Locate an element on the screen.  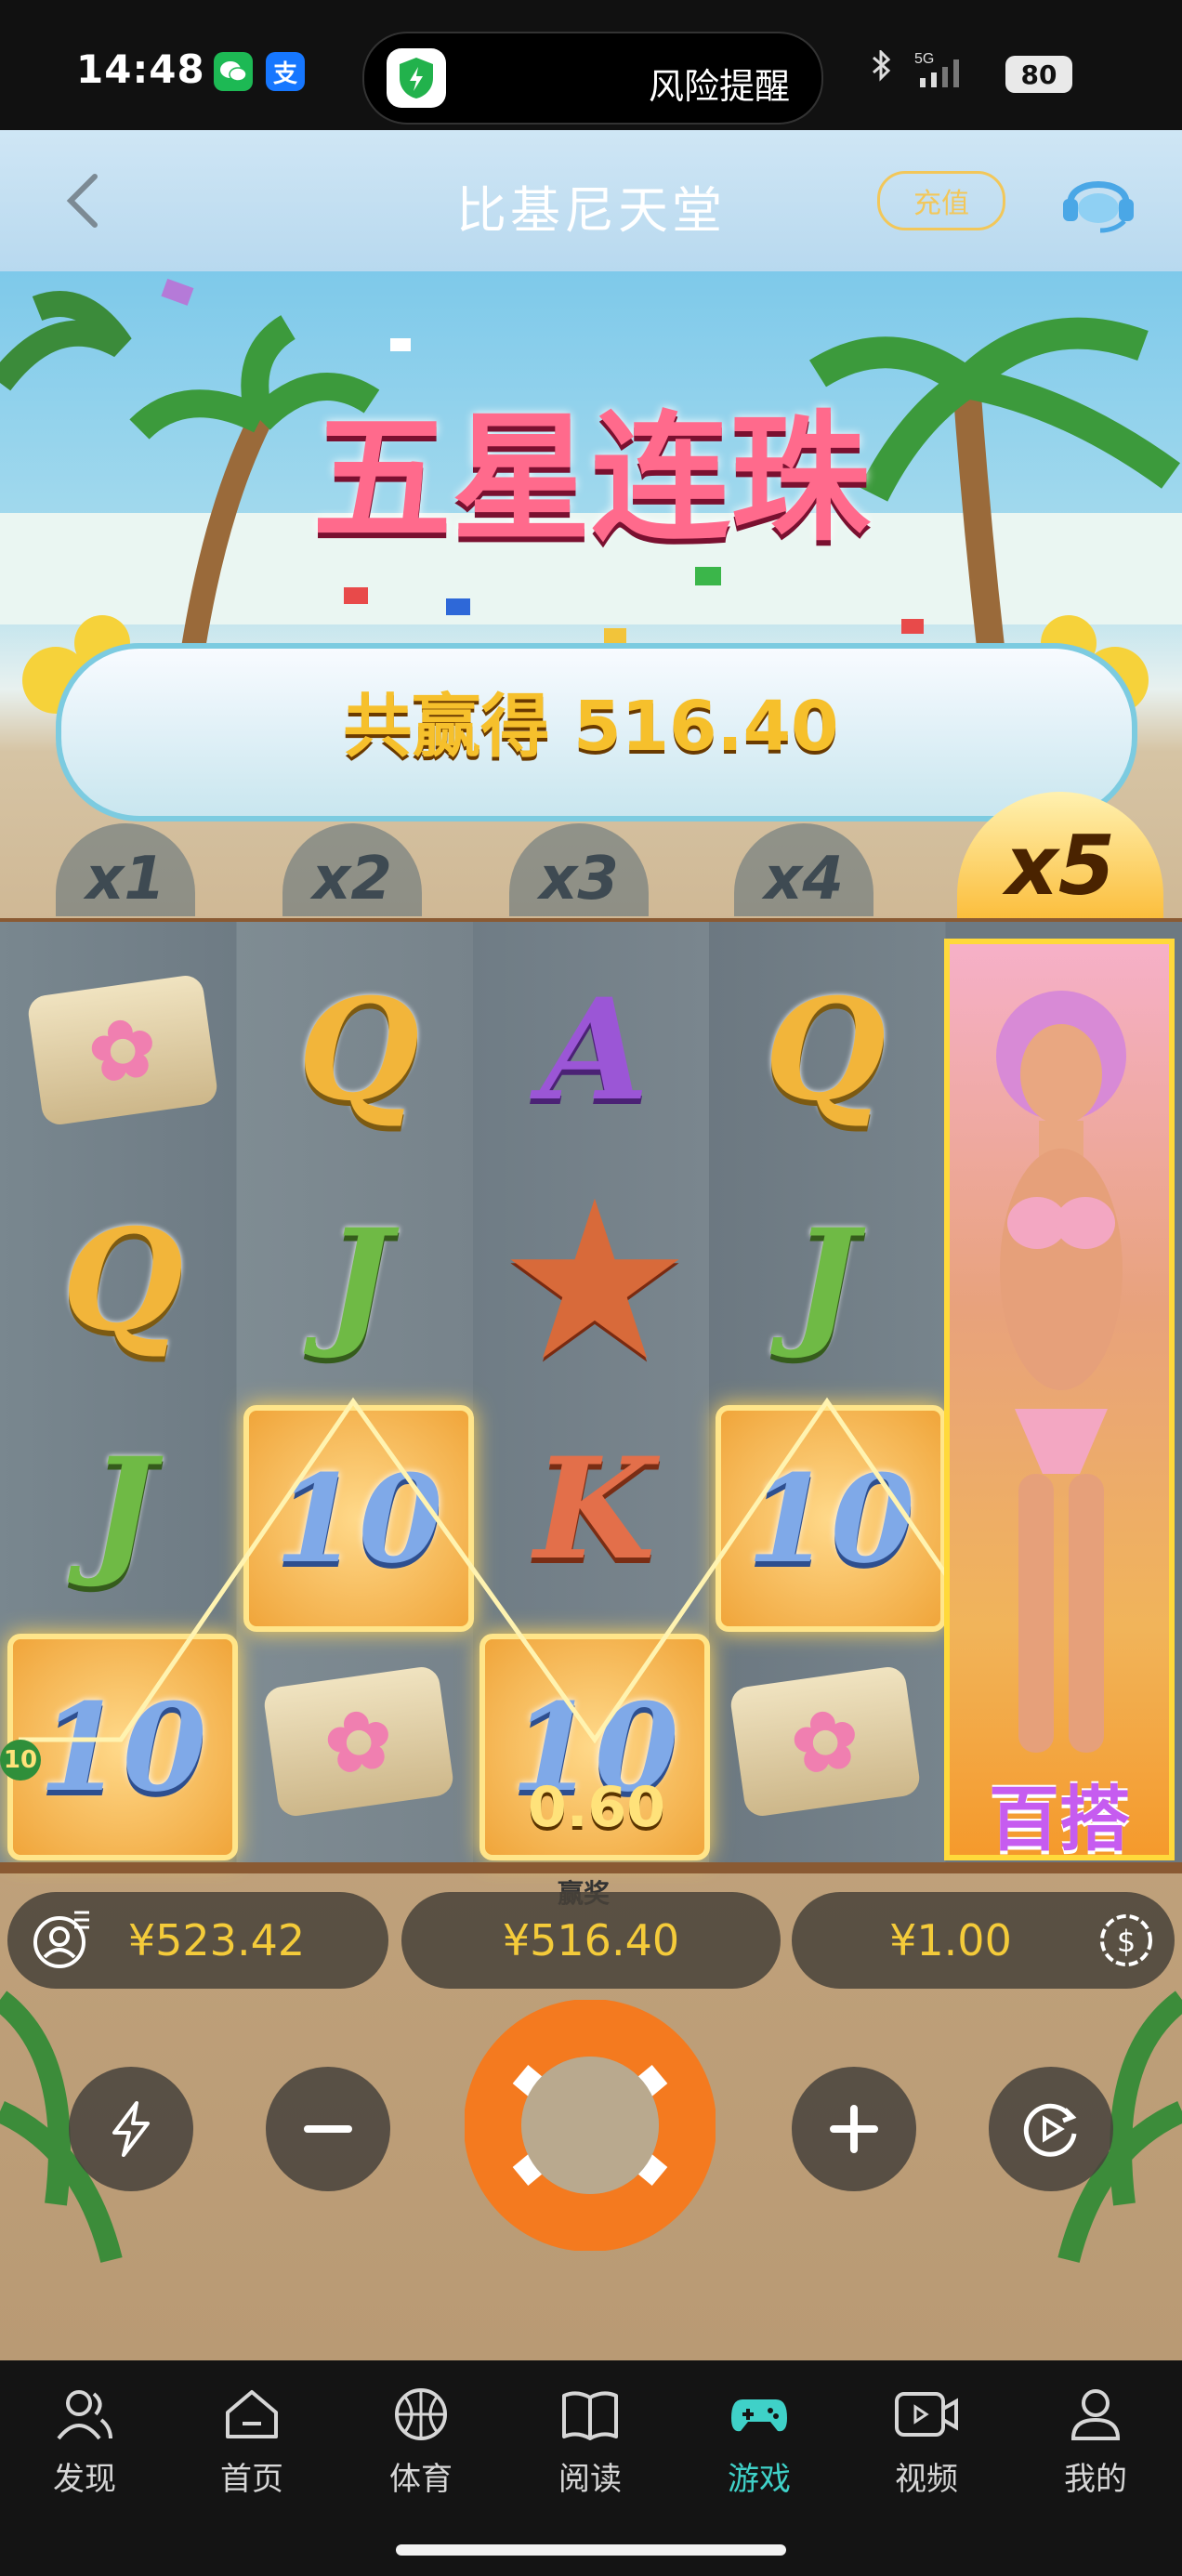
win-display: ¥516.40 is located at coordinates (591, 1940).